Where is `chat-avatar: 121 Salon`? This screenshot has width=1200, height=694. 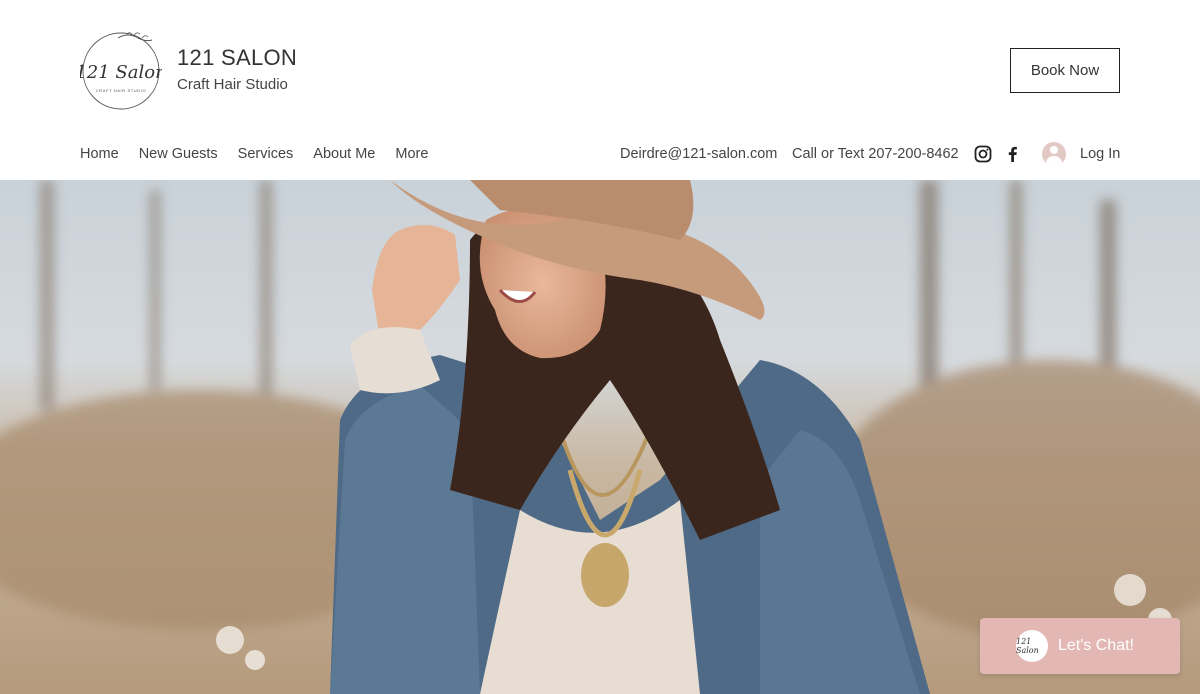 chat-avatar: 121 Salon is located at coordinates (1032, 646).